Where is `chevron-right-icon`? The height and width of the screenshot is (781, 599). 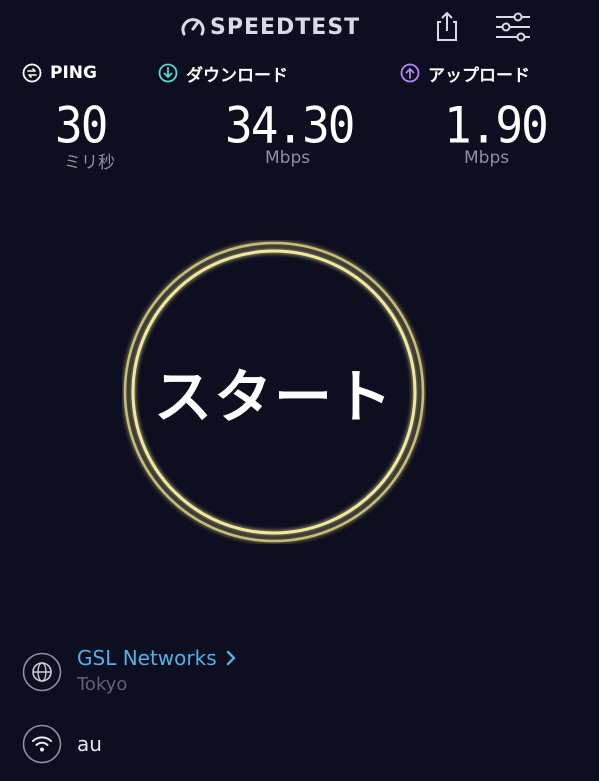 chevron-right-icon is located at coordinates (230, 658).